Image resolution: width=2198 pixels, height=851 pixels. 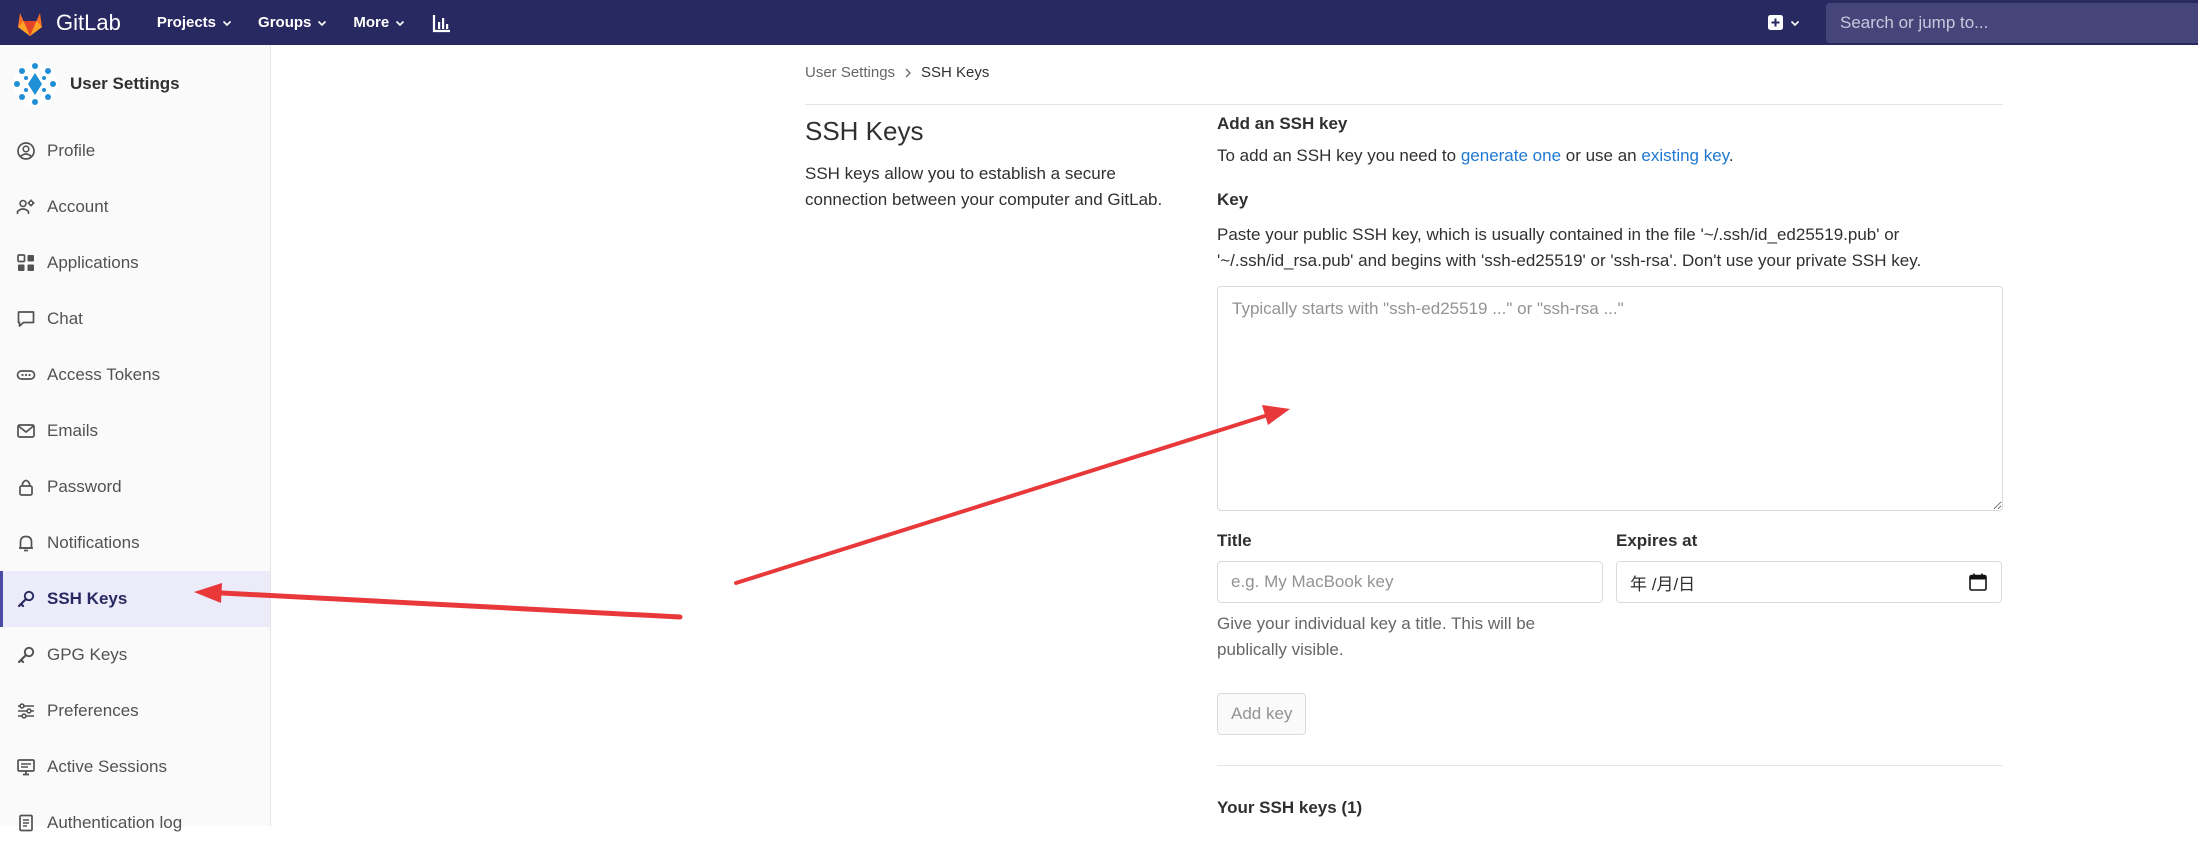 What do you see at coordinates (2019, 22) in the screenshot?
I see `search-input` at bounding box center [2019, 22].